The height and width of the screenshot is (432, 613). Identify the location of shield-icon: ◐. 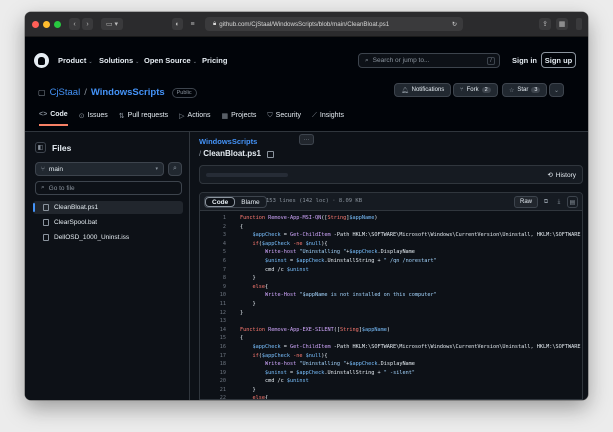
(177, 24).